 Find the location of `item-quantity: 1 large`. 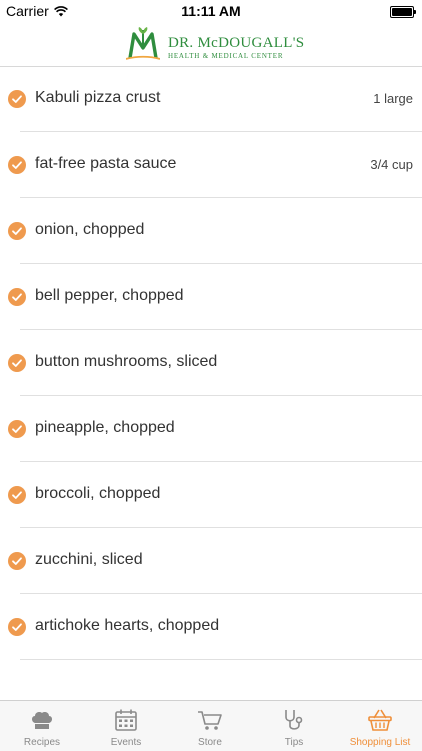

item-quantity: 1 large is located at coordinates (393, 98).